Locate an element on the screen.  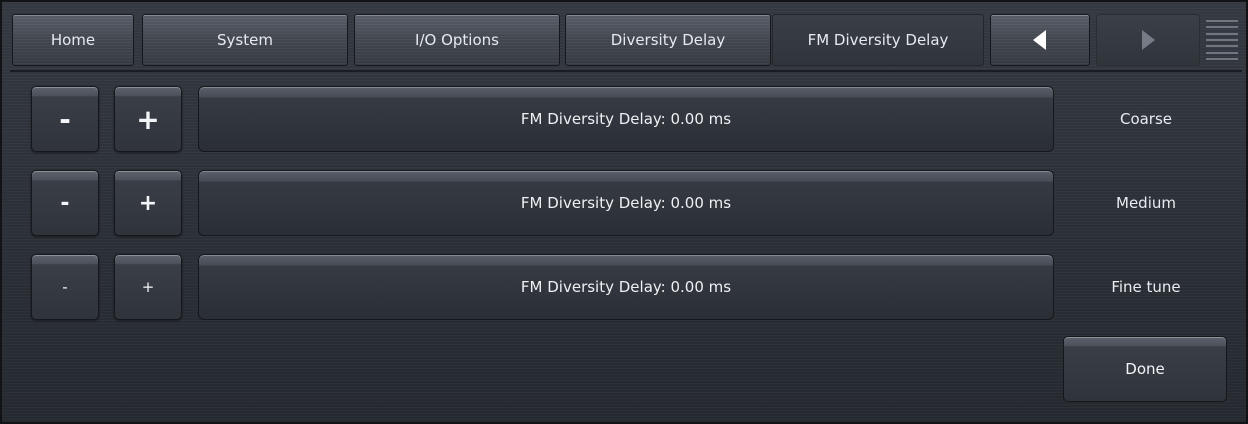
prev-page-button is located at coordinates (1040, 40).